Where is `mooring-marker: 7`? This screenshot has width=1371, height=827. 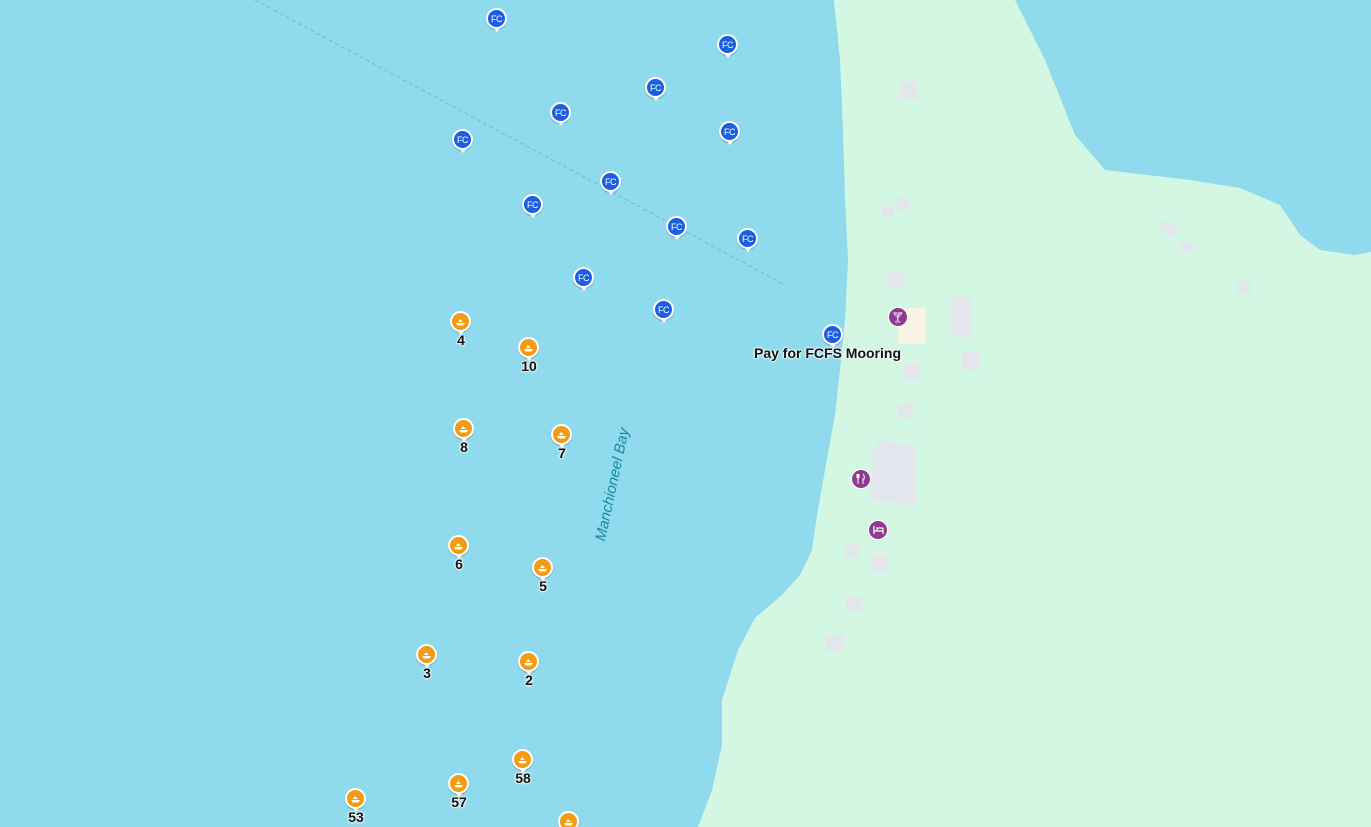 mooring-marker: 7 is located at coordinates (562, 442).